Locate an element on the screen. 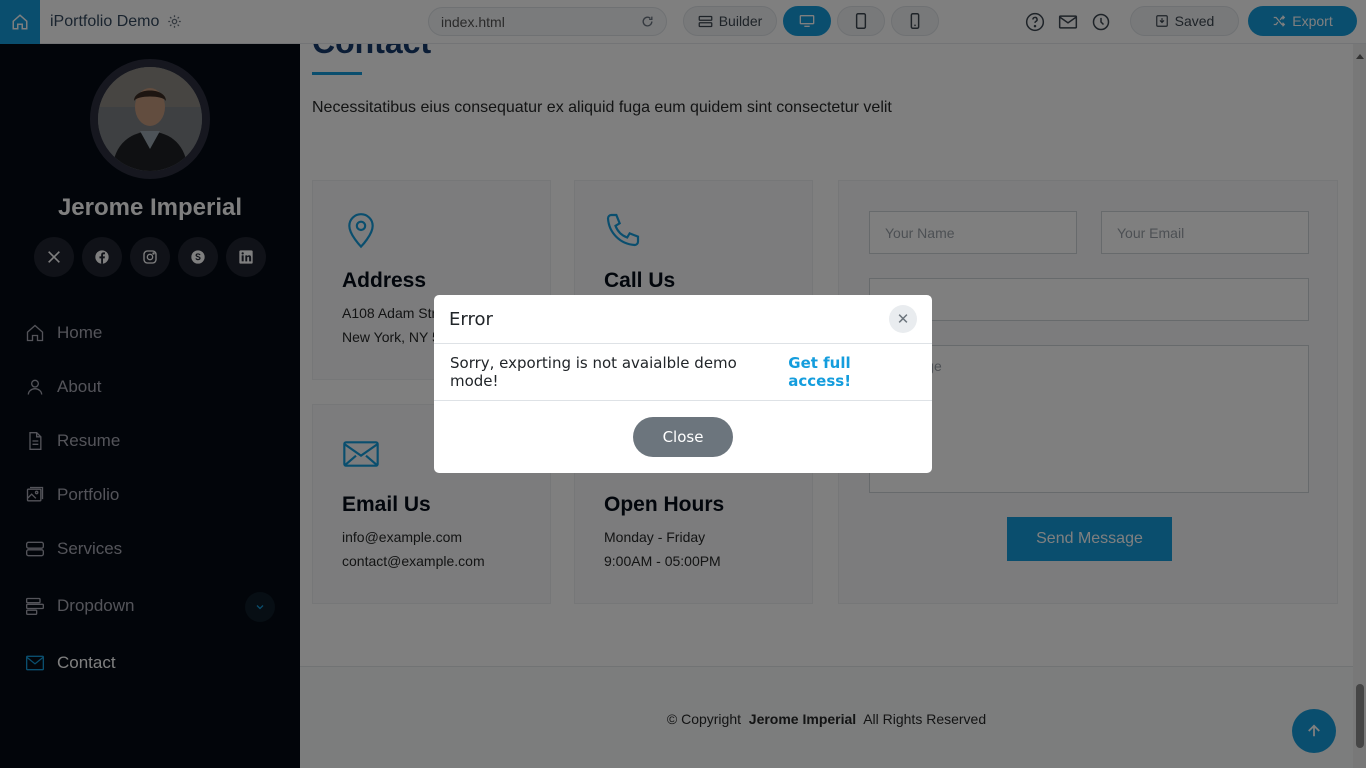 The width and height of the screenshot is (1366, 768). close-icon: ✕ is located at coordinates (903, 319).